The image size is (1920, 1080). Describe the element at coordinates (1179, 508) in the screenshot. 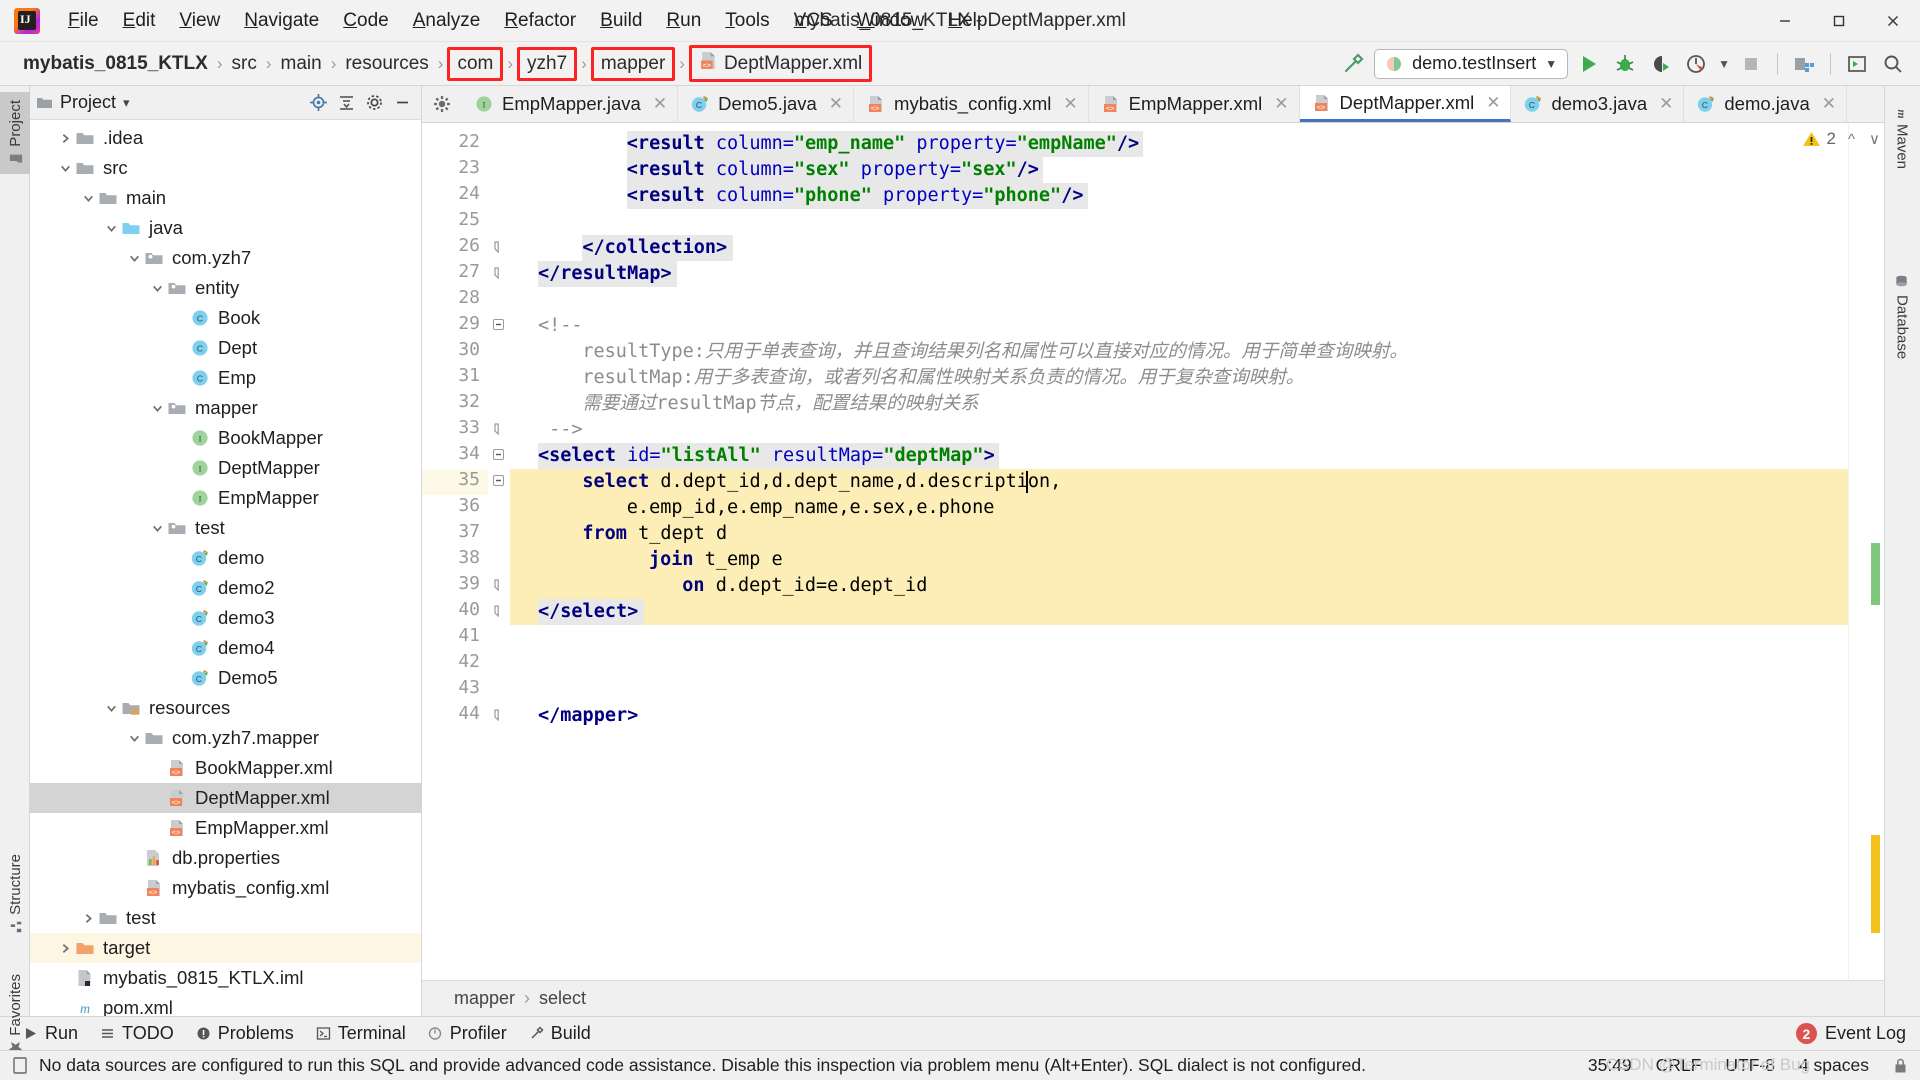

I see `code-line: e.emp_id,e.emp_name,e.sex,e.phone` at that location.